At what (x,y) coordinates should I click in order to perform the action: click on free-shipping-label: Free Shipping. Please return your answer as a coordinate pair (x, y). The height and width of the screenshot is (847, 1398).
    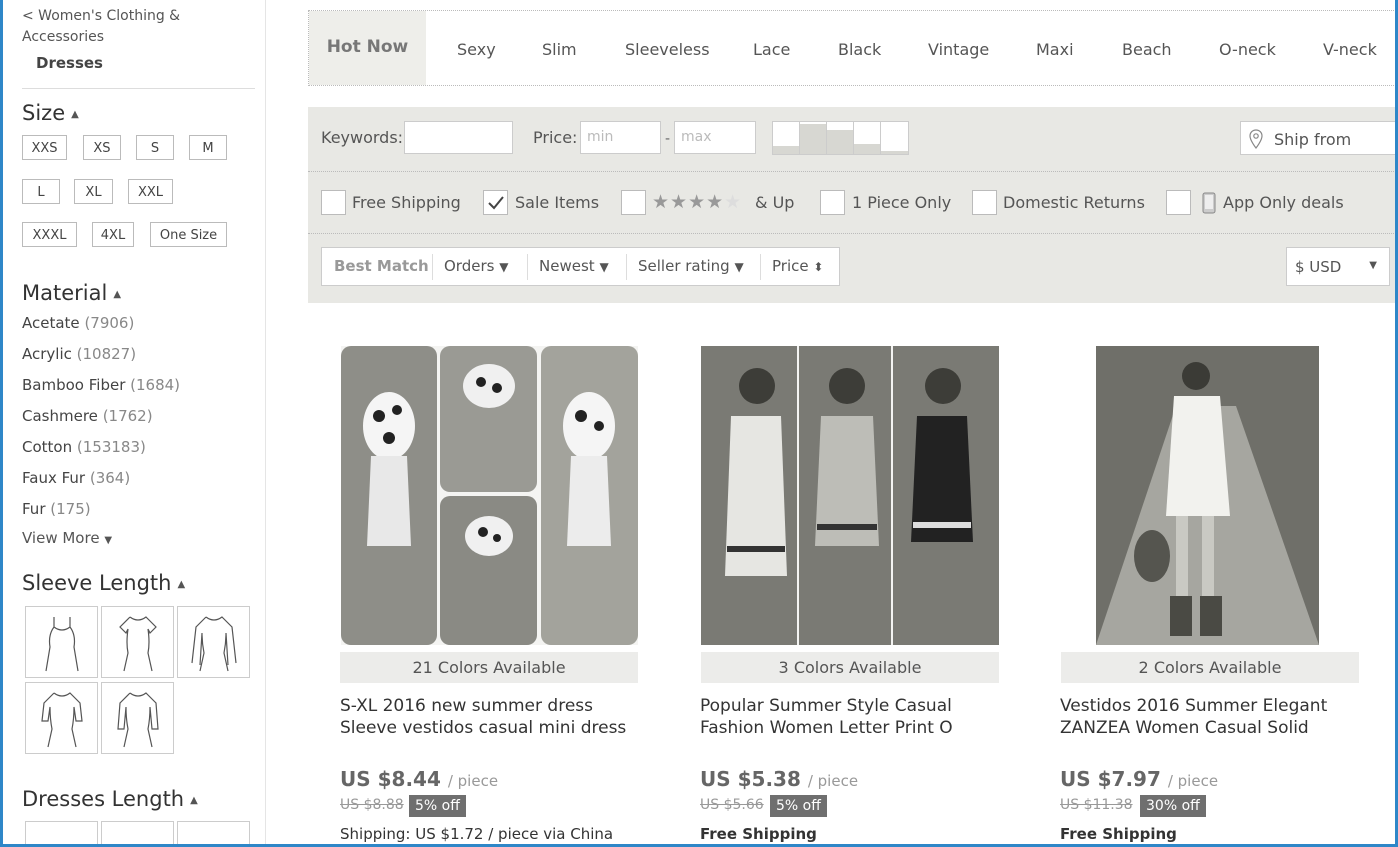
    Looking at the image, I should click on (406, 202).